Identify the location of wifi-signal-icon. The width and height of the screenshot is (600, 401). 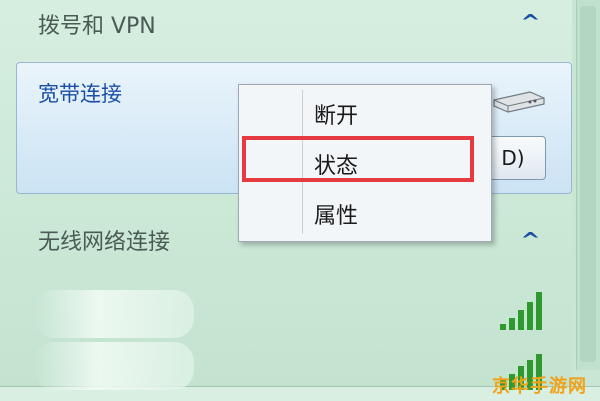
(521, 311).